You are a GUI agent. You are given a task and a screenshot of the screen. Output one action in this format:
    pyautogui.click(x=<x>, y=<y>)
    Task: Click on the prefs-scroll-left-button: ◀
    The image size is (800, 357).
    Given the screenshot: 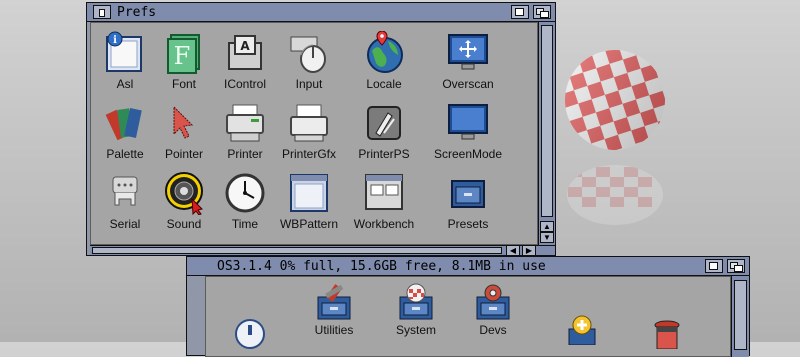 What is the action you would take?
    pyautogui.click(x=513, y=250)
    